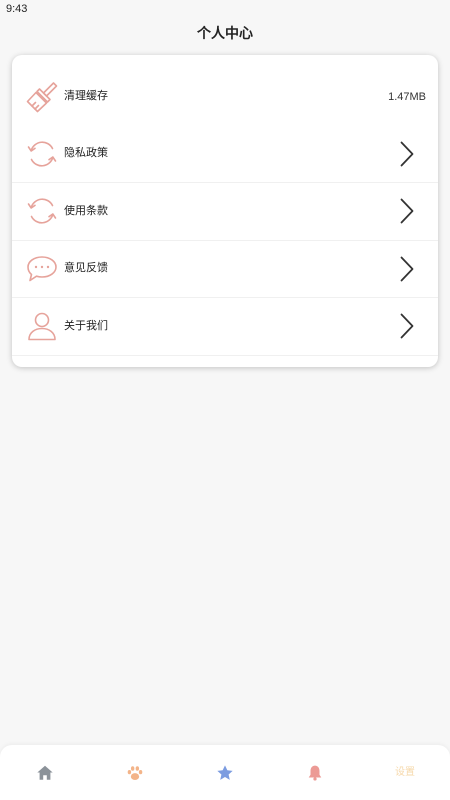 This screenshot has width=450, height=800. I want to click on nav-tab-favorites, so click(225, 772).